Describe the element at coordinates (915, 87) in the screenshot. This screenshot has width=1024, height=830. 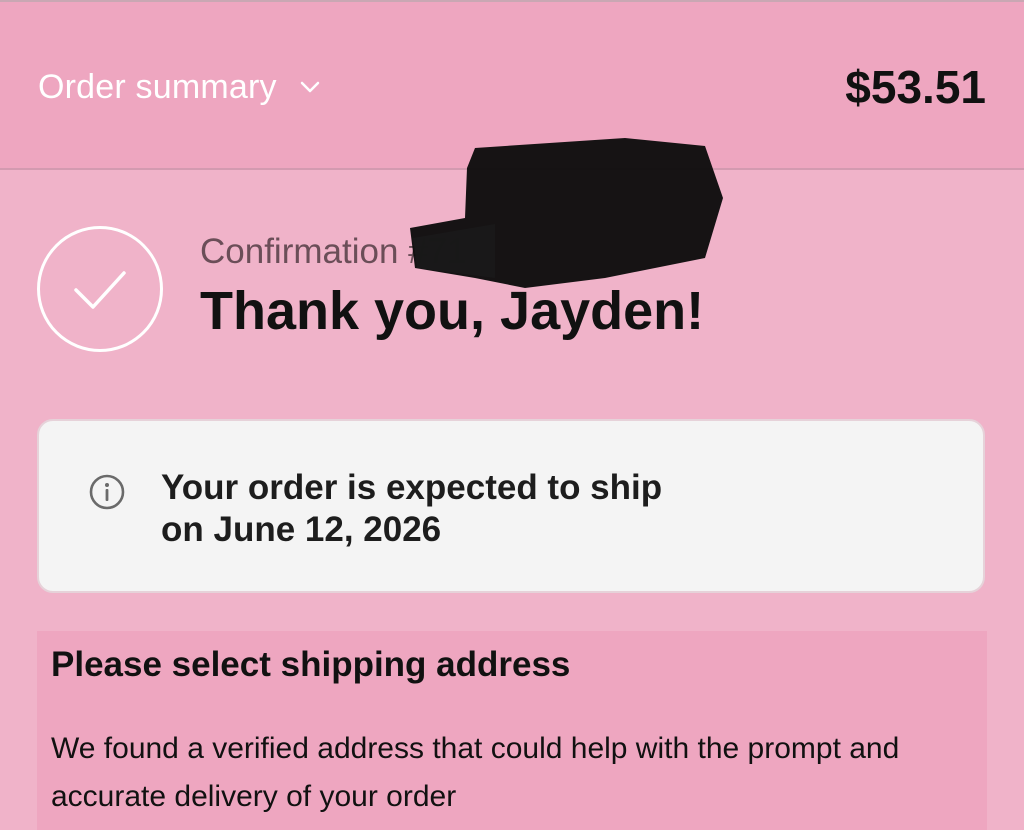
I see `order-total: $53.51` at that location.